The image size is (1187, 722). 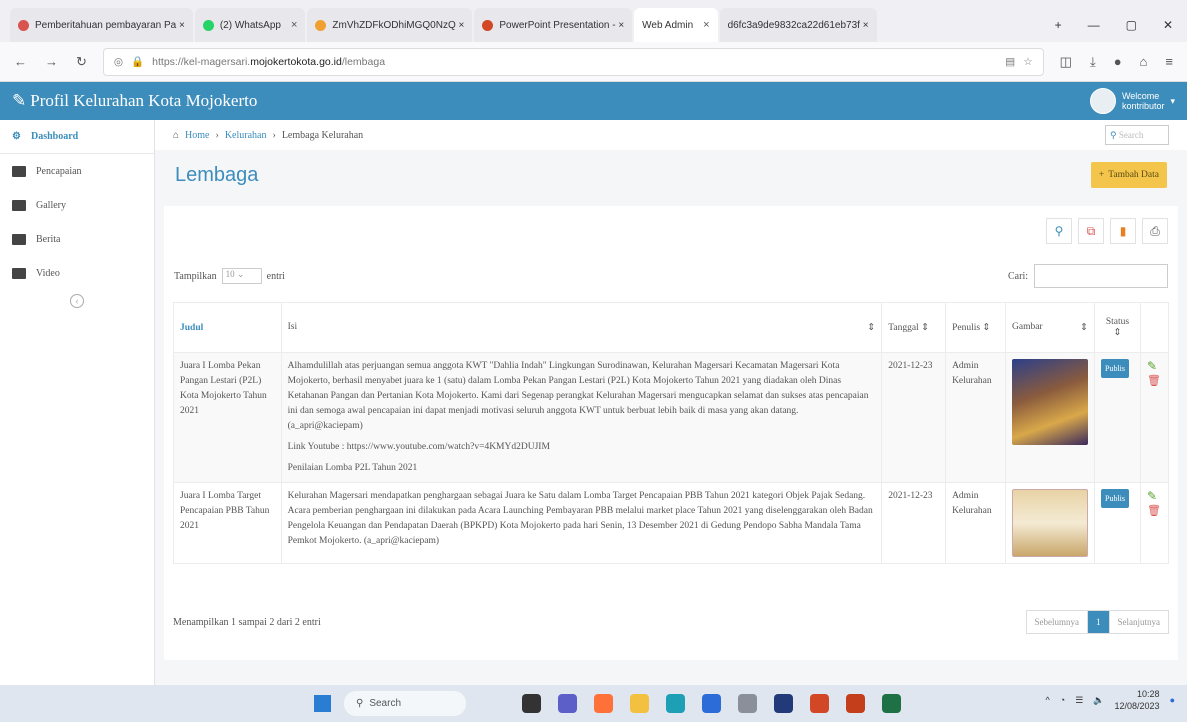 I want to click on new-tab-icon: +, so click(x=1058, y=25).